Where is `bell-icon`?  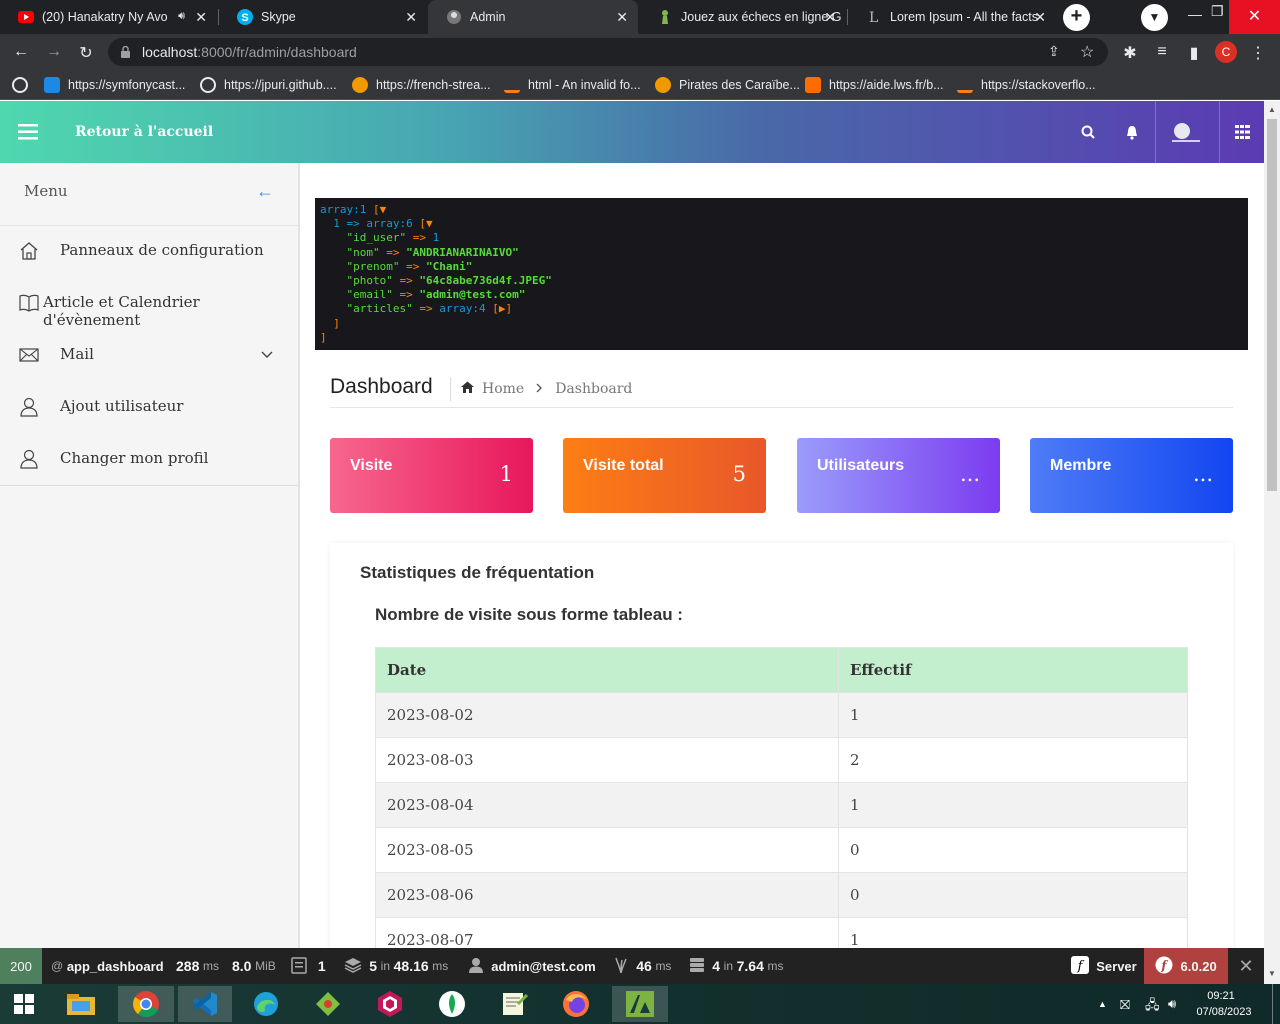 bell-icon is located at coordinates (1132, 132).